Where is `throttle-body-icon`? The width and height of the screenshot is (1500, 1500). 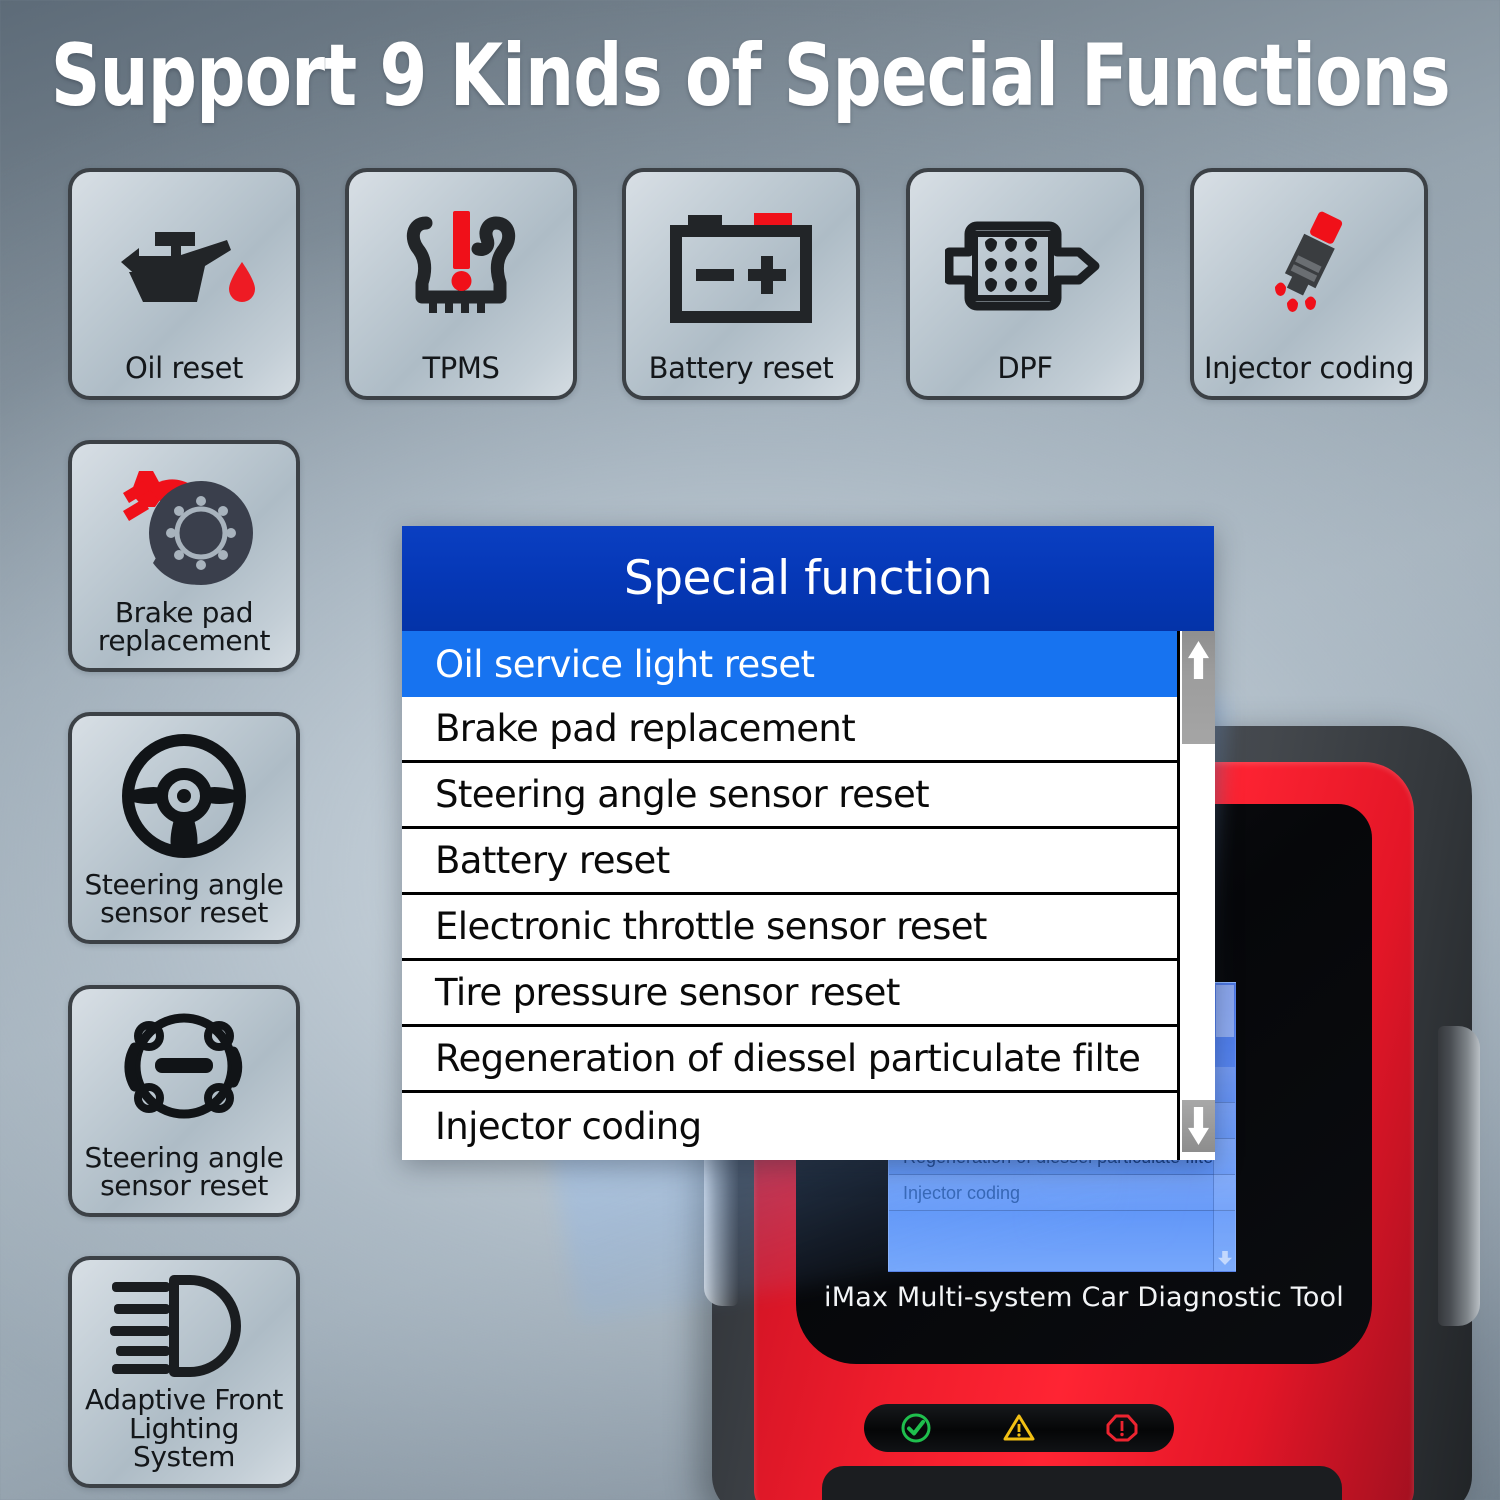
throttle-body-icon is located at coordinates (184, 1066).